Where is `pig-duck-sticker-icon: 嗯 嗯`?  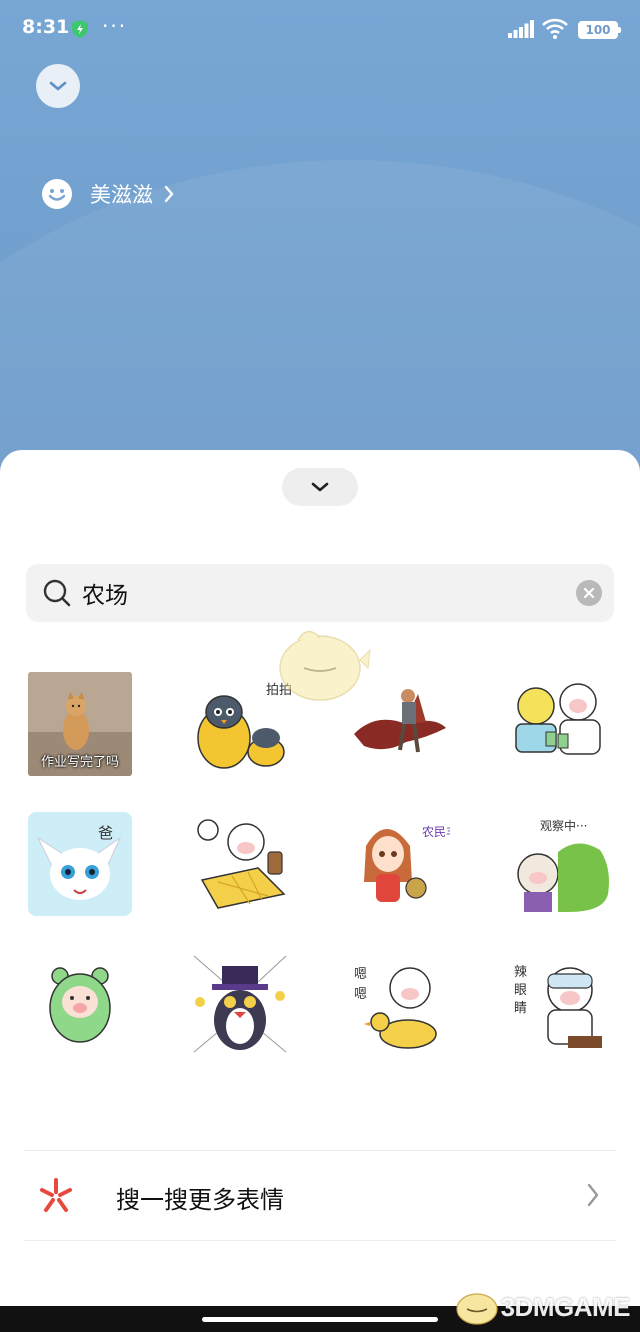
pig-duck-sticker-icon: 嗯 嗯 is located at coordinates (395, 1008).